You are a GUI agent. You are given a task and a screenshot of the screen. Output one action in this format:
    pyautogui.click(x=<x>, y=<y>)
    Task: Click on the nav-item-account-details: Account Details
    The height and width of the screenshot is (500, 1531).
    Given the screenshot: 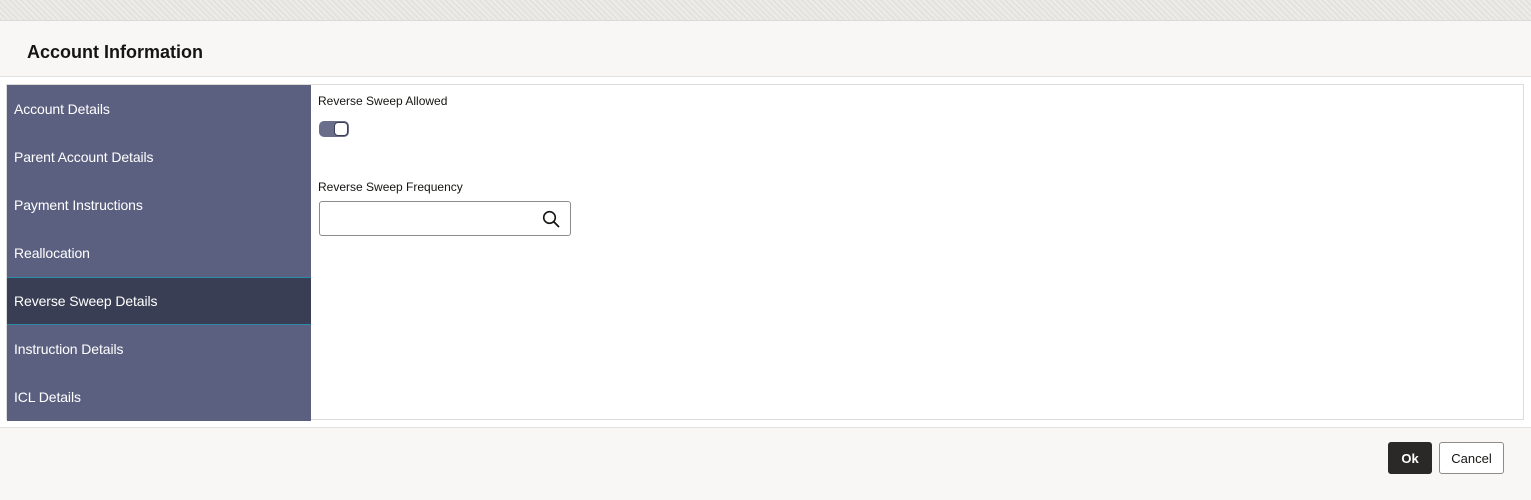 What is the action you would take?
    pyautogui.click(x=159, y=109)
    